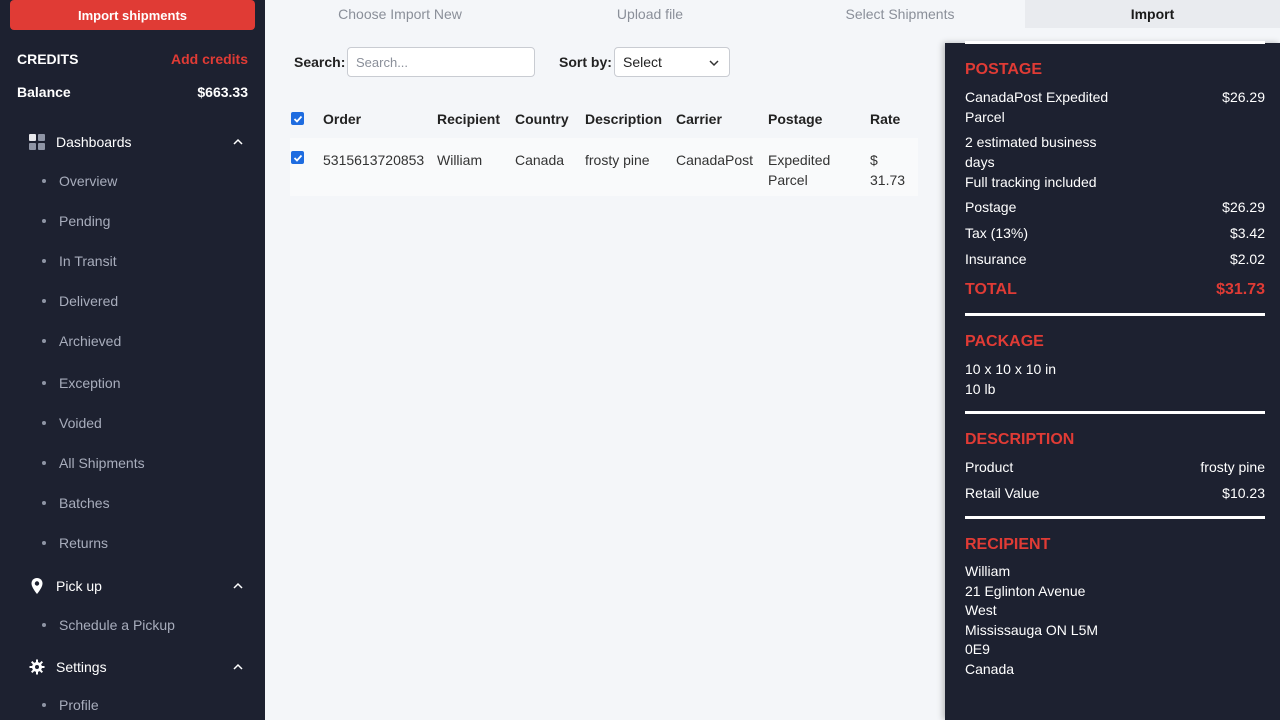 This screenshot has width=1280, height=720. Describe the element at coordinates (132, 667) in the screenshot. I see `nav-section-settings: Settings` at that location.